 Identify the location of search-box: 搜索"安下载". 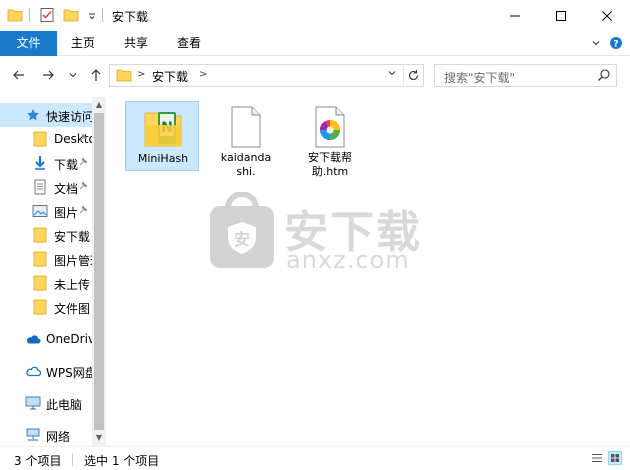
(525, 75).